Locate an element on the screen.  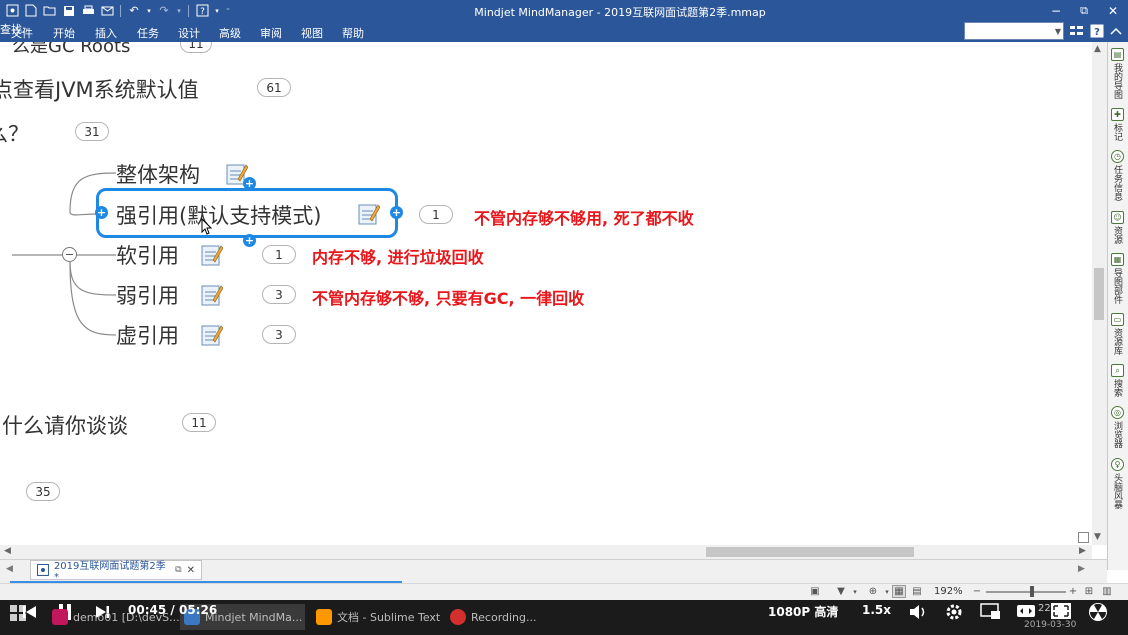
tab-home: 开始 is located at coordinates (64, 33).